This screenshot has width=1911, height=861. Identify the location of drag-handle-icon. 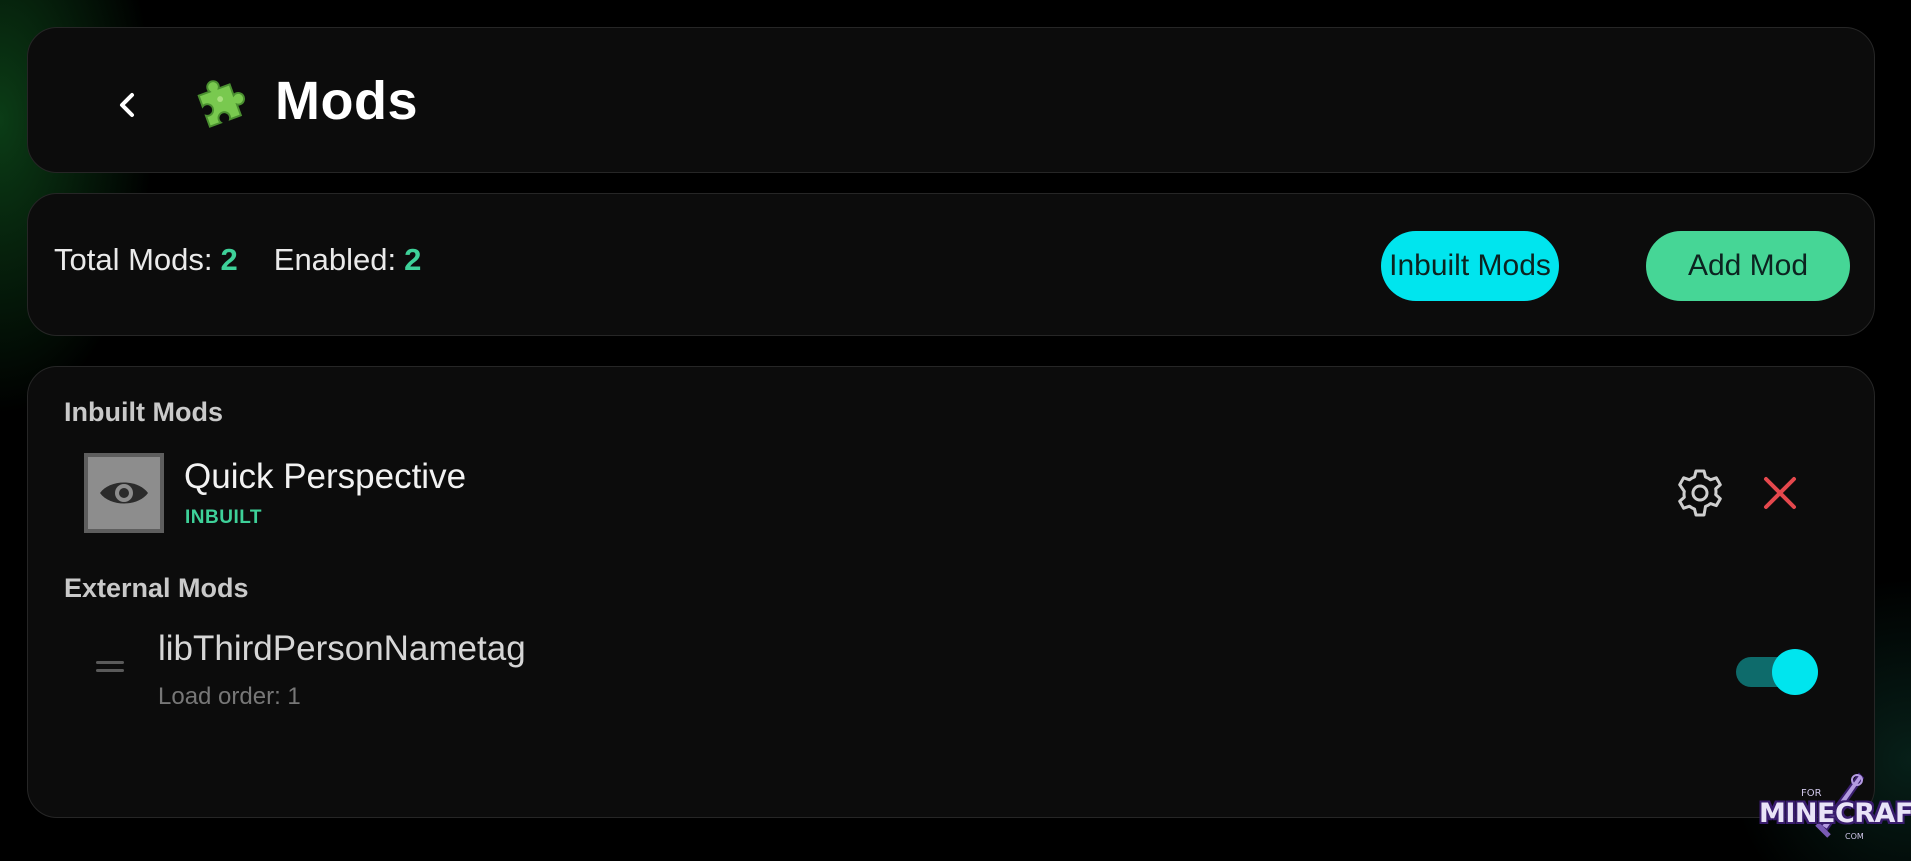
(110, 669).